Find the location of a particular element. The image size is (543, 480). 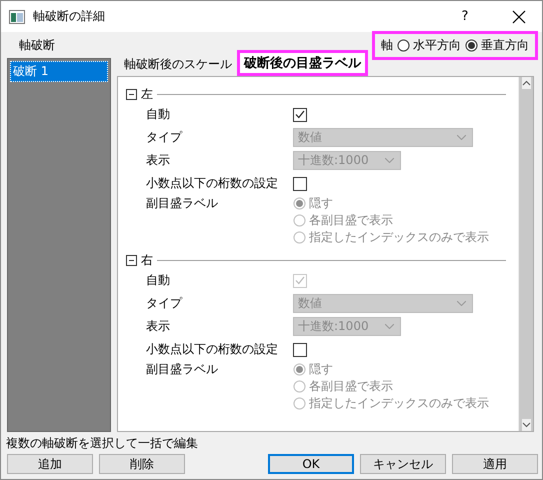

axis-label: 軸 is located at coordinates (387, 45).